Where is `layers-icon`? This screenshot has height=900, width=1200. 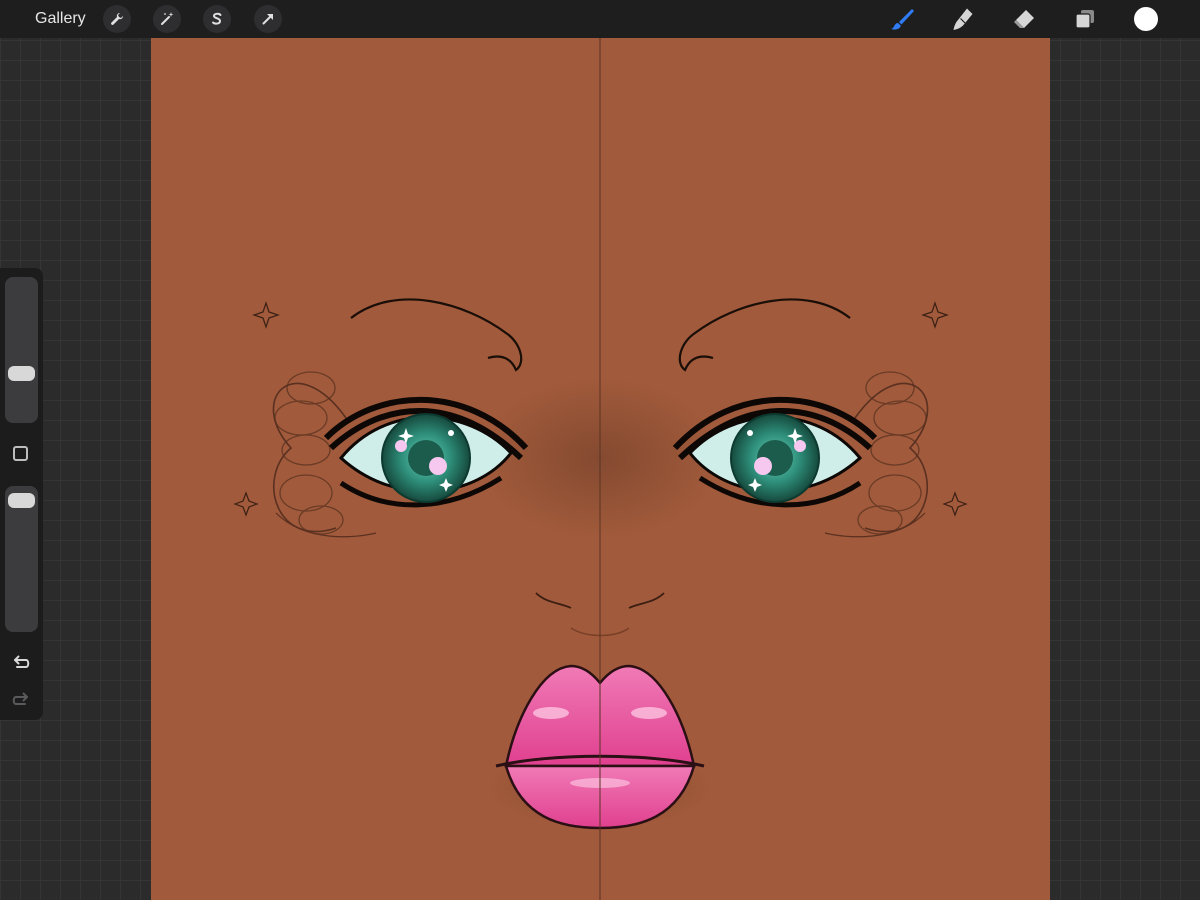
layers-icon is located at coordinates (1085, 19).